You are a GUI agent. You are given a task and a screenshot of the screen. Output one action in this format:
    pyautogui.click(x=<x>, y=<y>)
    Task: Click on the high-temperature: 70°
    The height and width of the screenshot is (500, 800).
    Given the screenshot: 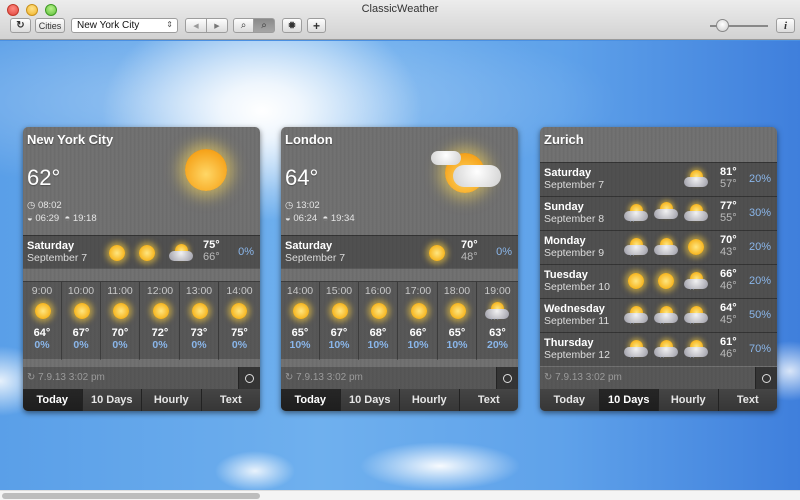 What is the action you would take?
    pyautogui.click(x=728, y=240)
    